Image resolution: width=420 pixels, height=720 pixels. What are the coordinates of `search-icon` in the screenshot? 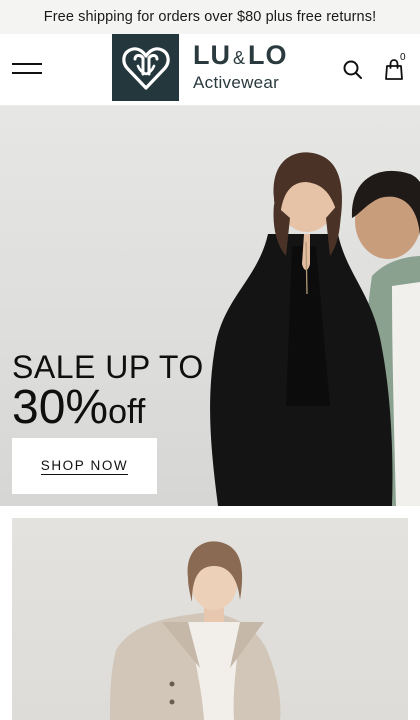 It's located at (352, 69).